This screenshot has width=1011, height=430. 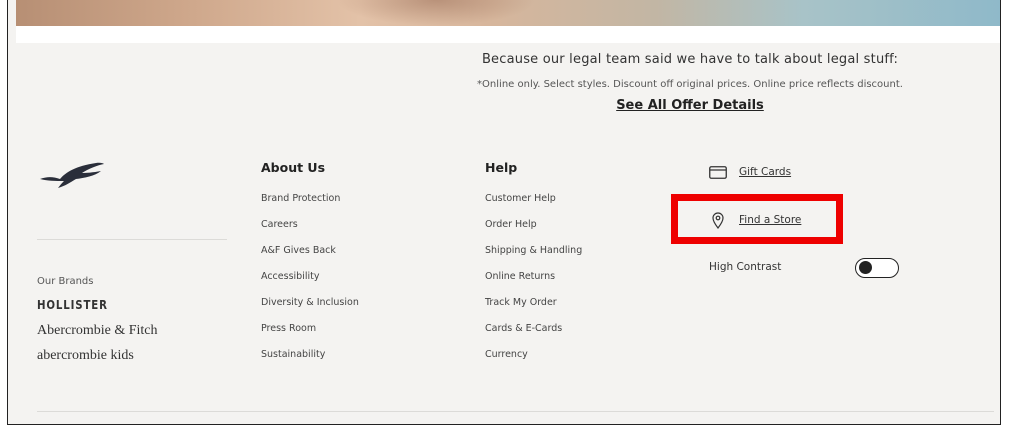 I want to click on about-link-careers: Careers, so click(x=310, y=231).